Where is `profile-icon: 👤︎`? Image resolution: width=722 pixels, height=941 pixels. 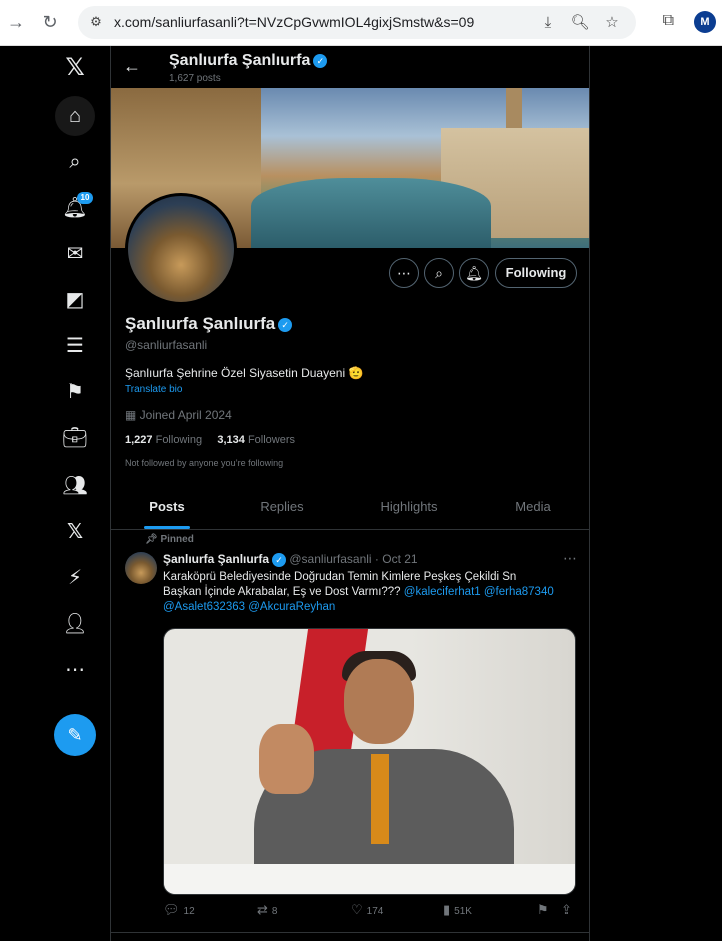
profile-icon: 👤︎ is located at coordinates (75, 624).